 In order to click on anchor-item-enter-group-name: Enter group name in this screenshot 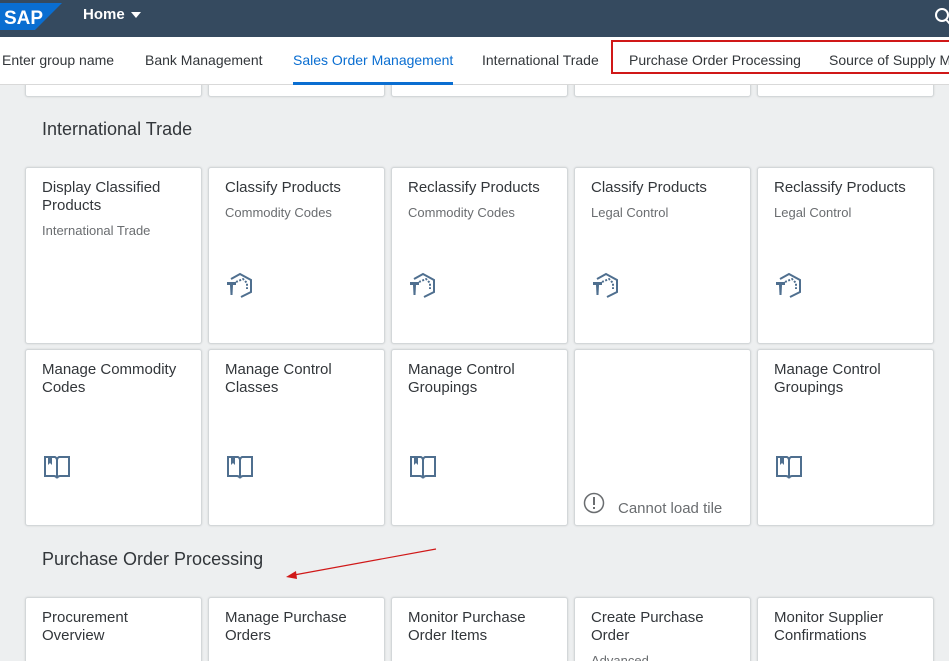, I will do `click(58, 61)`.